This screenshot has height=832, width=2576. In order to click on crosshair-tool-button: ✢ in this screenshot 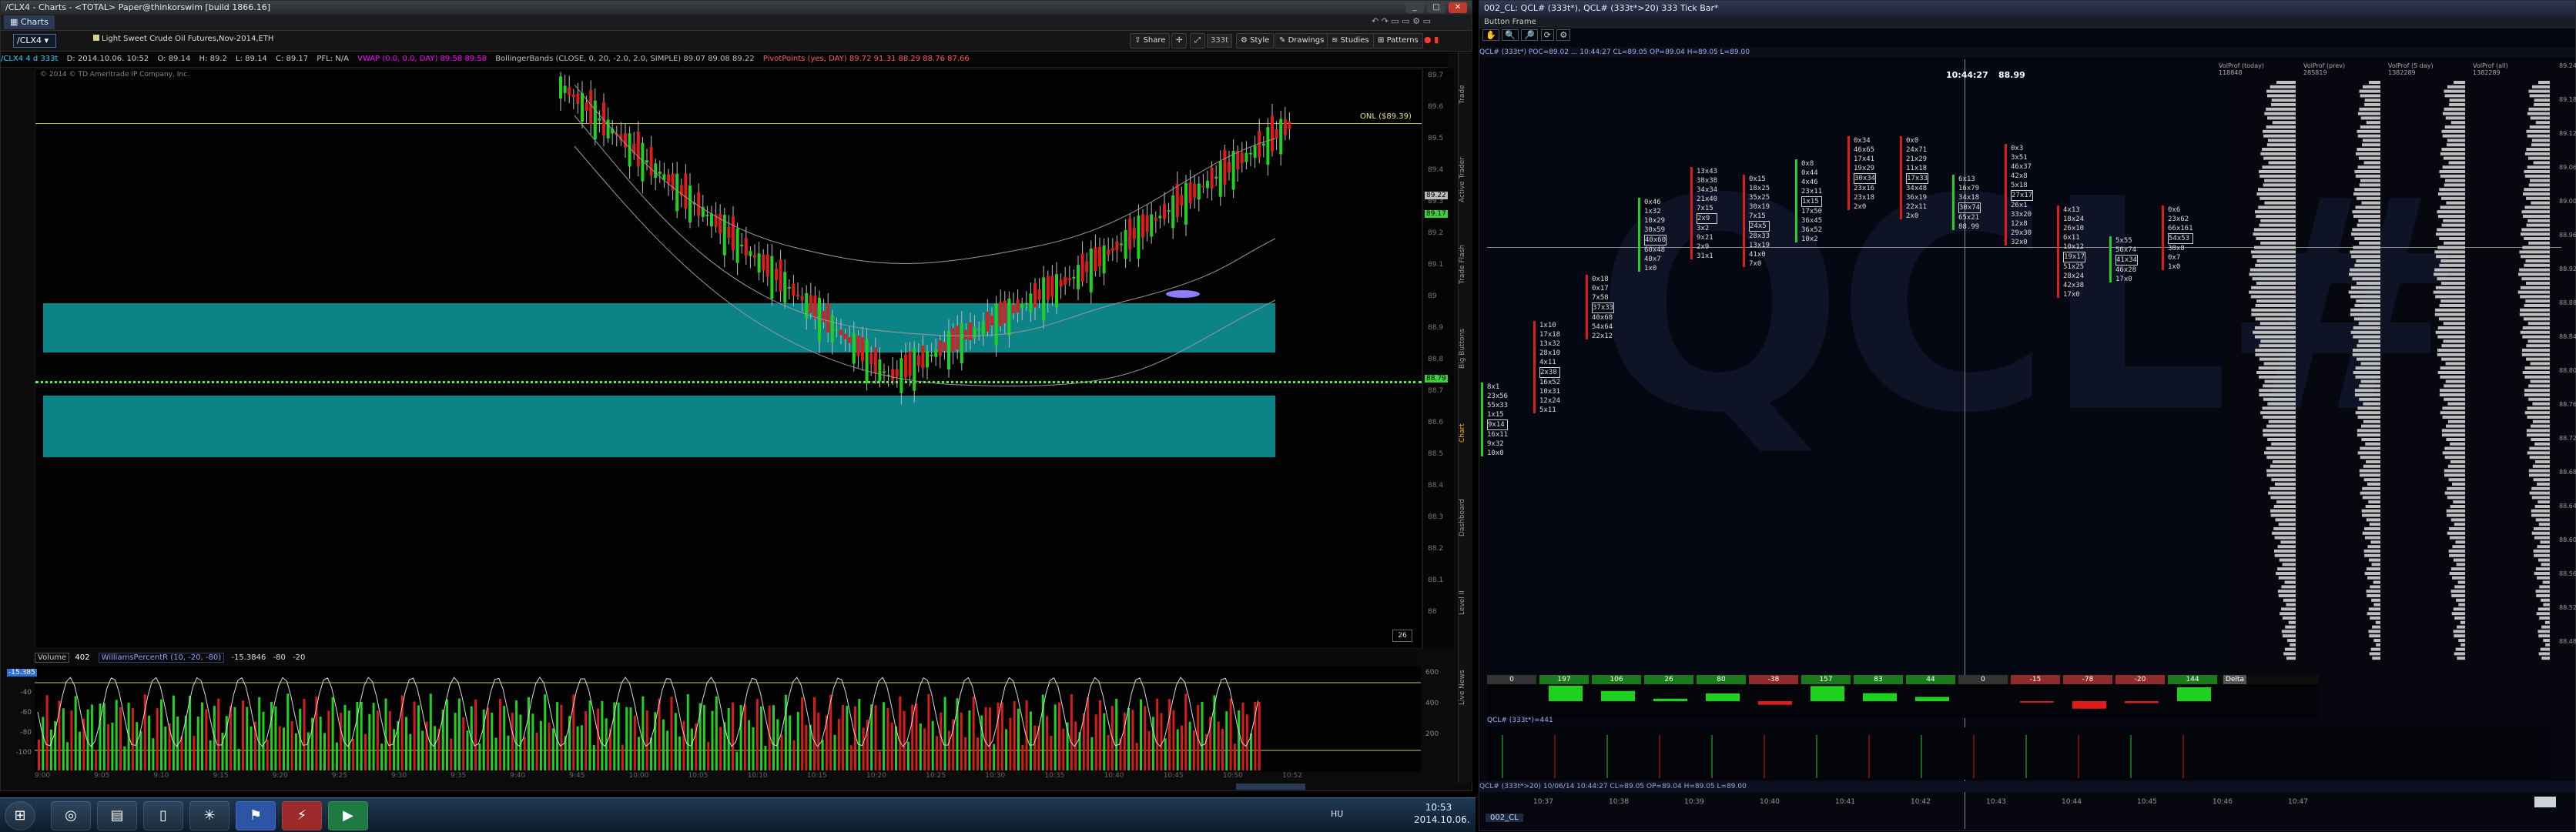, I will do `click(1179, 40)`.